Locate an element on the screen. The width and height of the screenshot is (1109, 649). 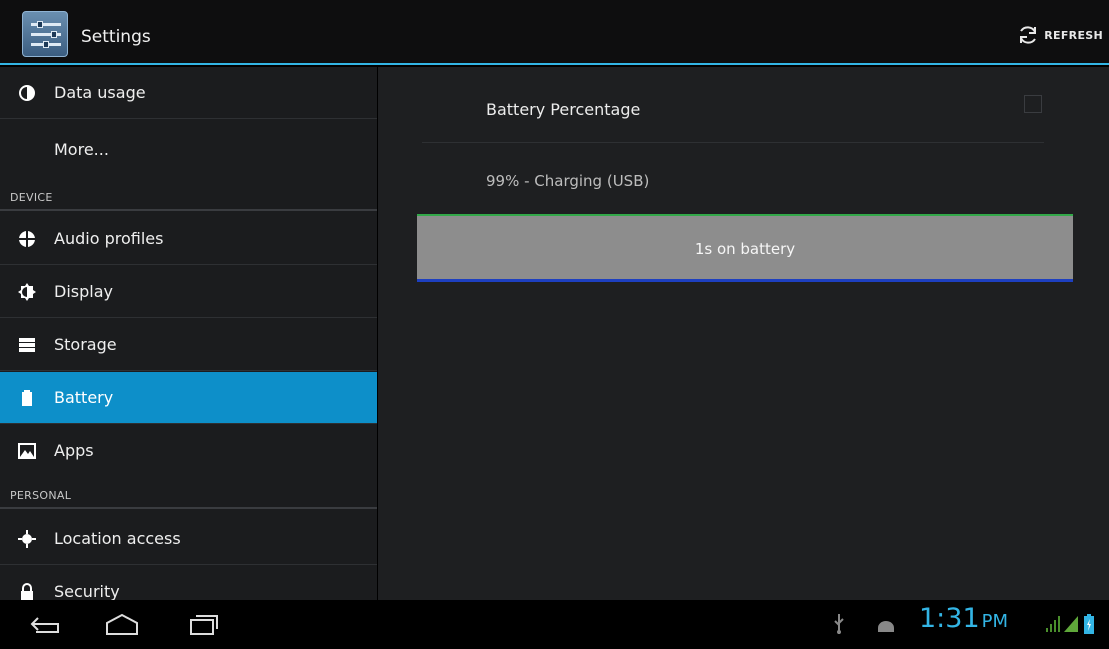
section-header-label: PERSONAL is located at coordinates (41, 495).